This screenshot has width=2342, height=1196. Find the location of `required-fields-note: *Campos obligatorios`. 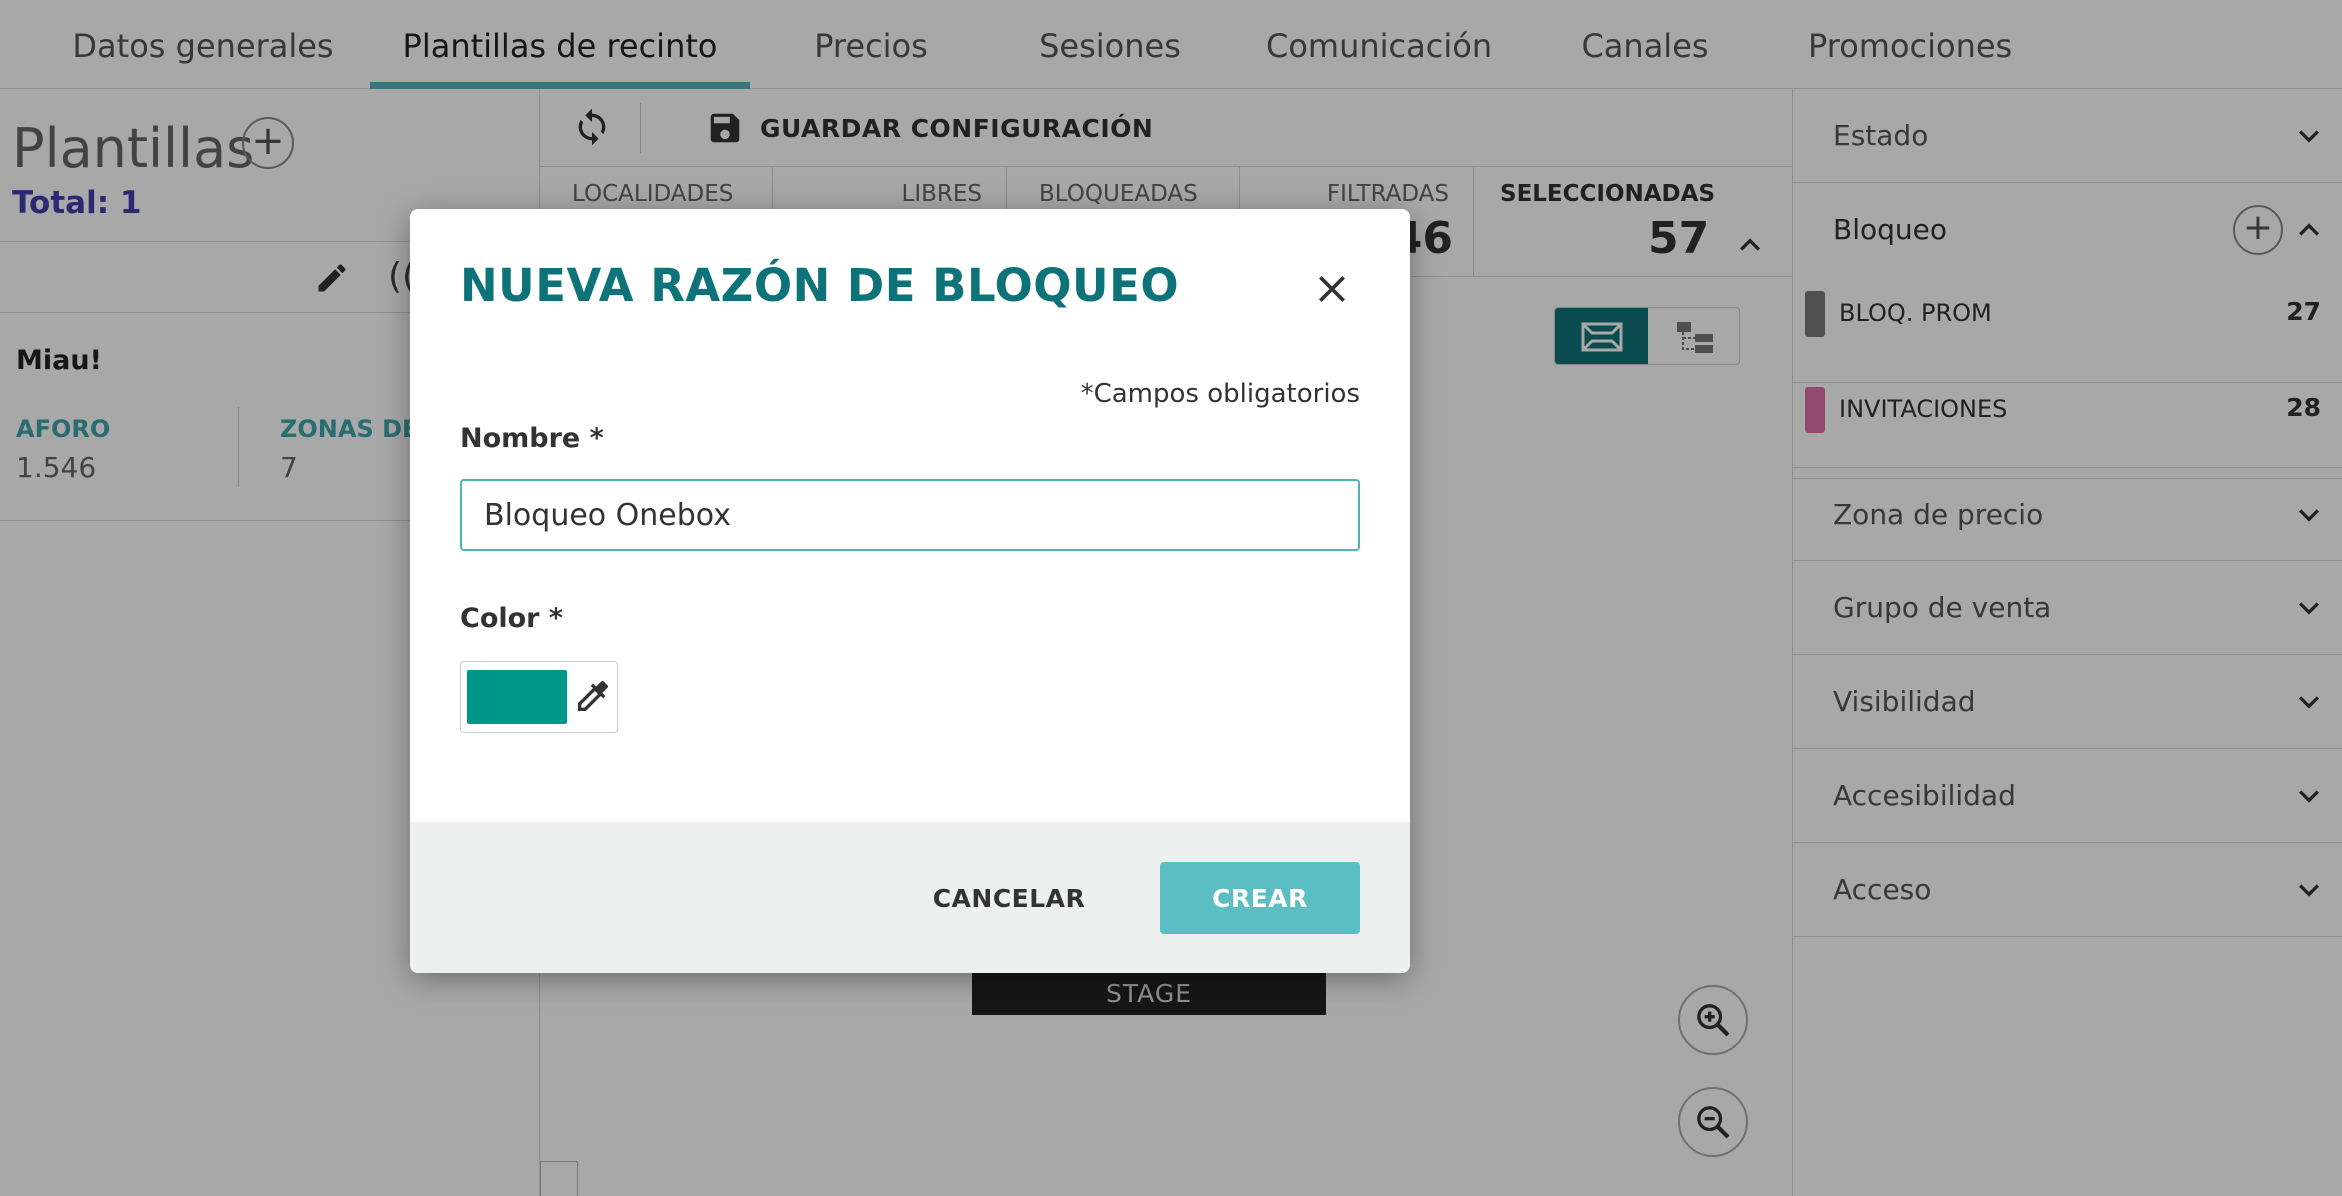

required-fields-note: *Campos obligatorios is located at coordinates (1220, 394).